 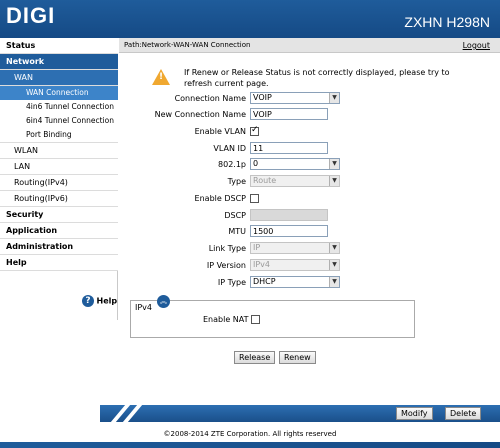 What do you see at coordinates (59, 247) in the screenshot?
I see `nav-administration: Administration` at bounding box center [59, 247].